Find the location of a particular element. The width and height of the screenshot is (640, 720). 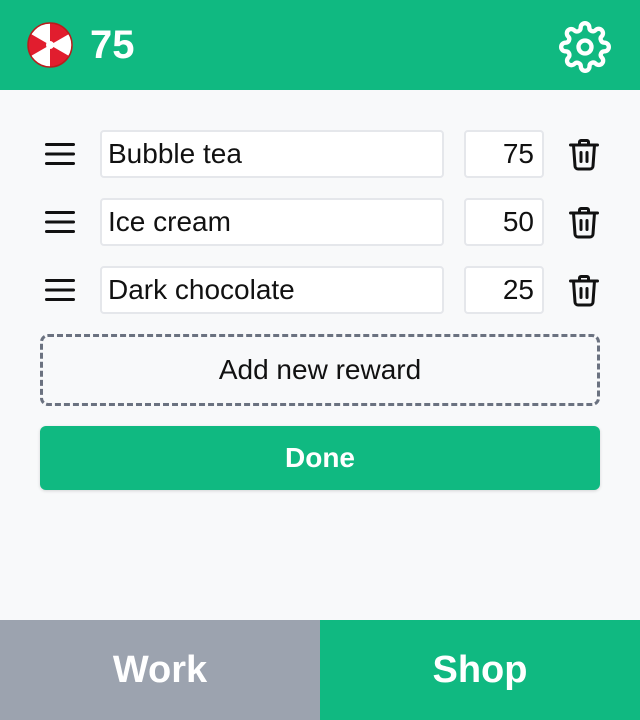

tab-shop-label: Shop is located at coordinates (480, 669).